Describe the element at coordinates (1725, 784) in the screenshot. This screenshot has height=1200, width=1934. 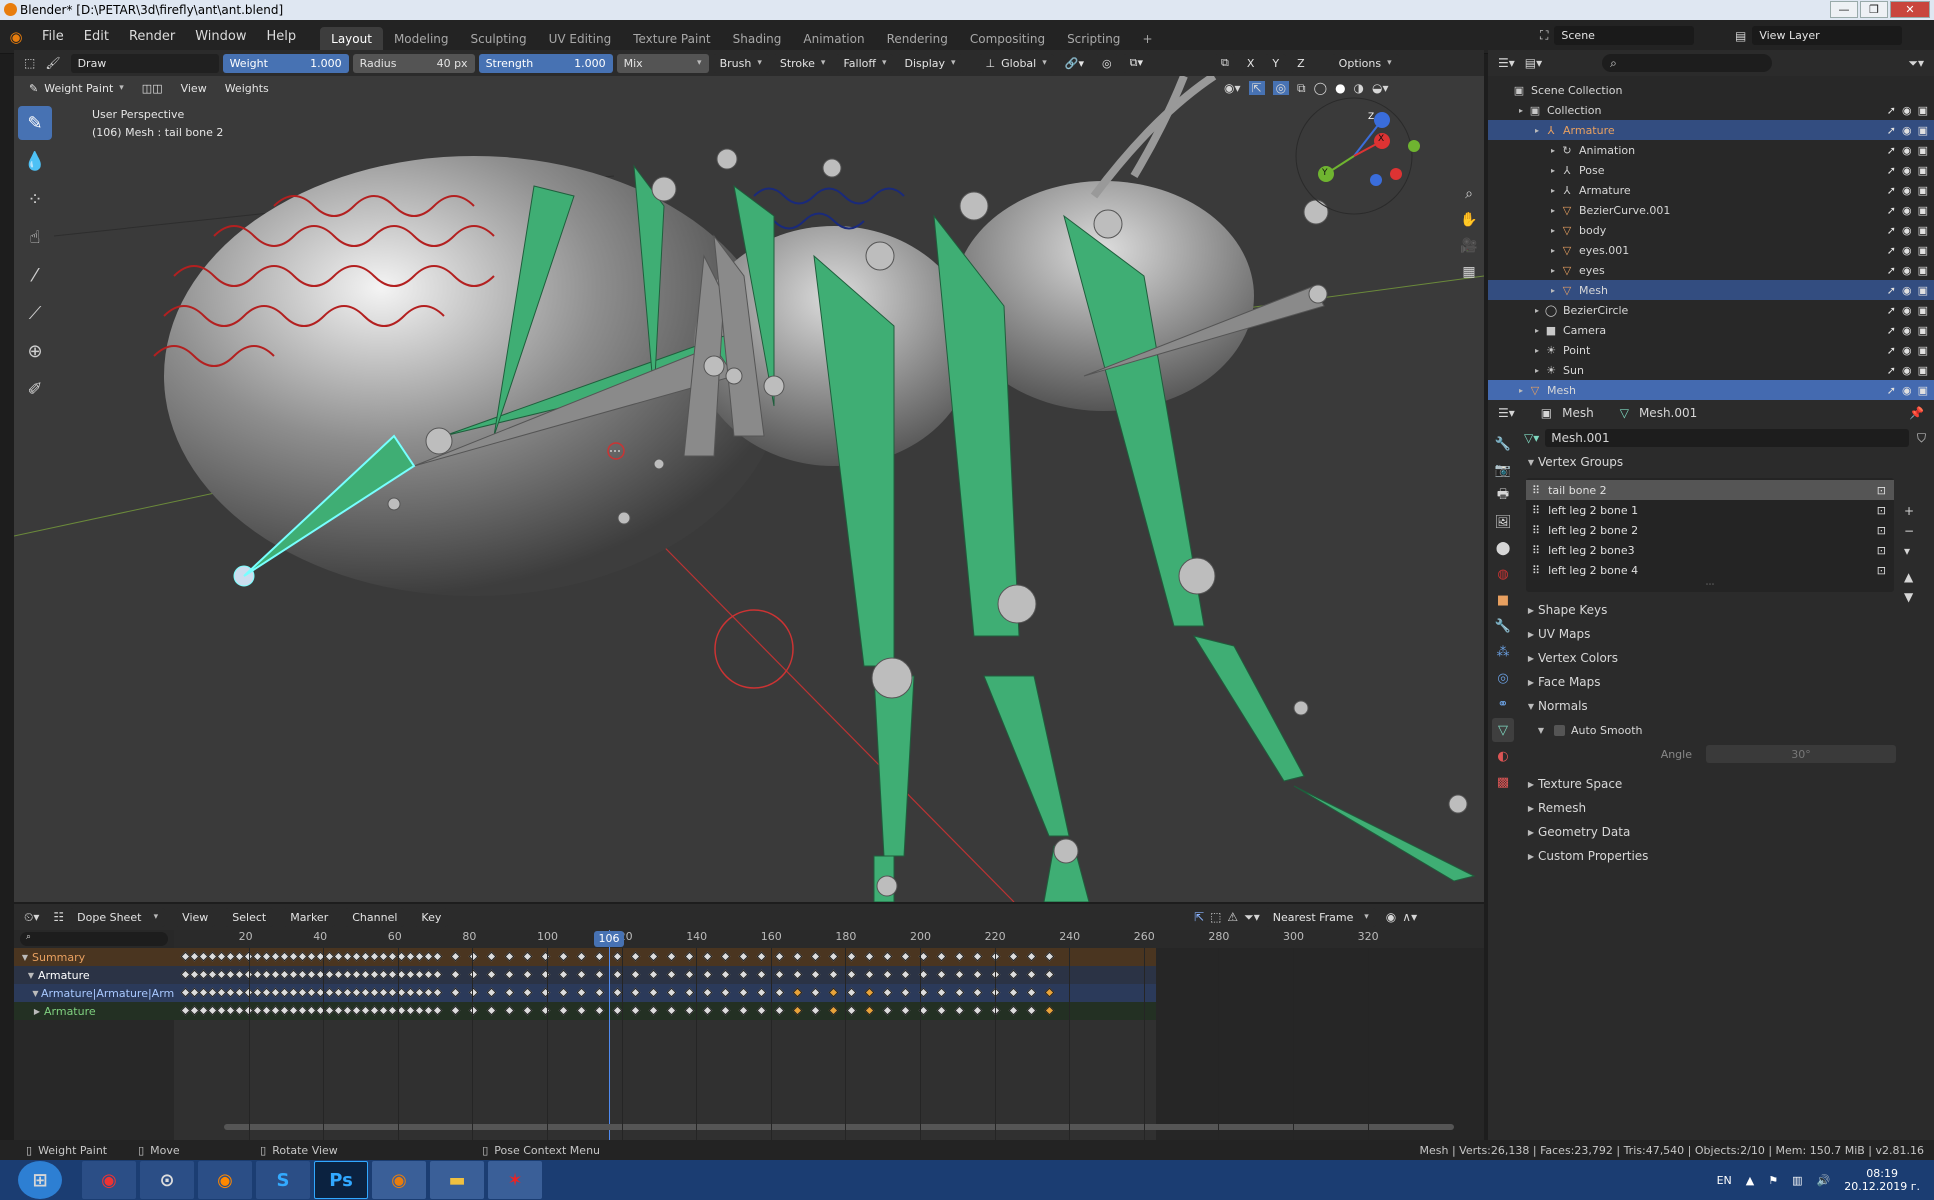
I see `collapsed-panel-header: ▶ Texture Space` at that location.